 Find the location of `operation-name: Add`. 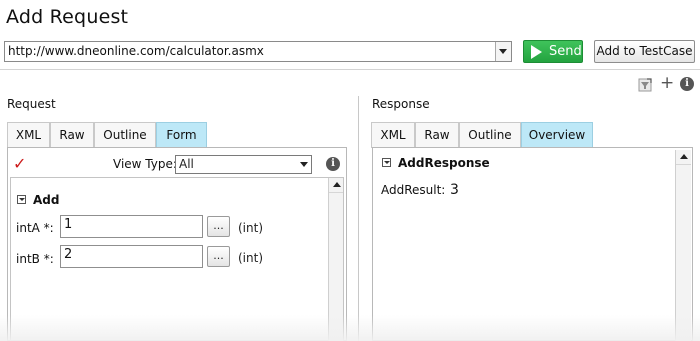

operation-name: Add is located at coordinates (46, 200).